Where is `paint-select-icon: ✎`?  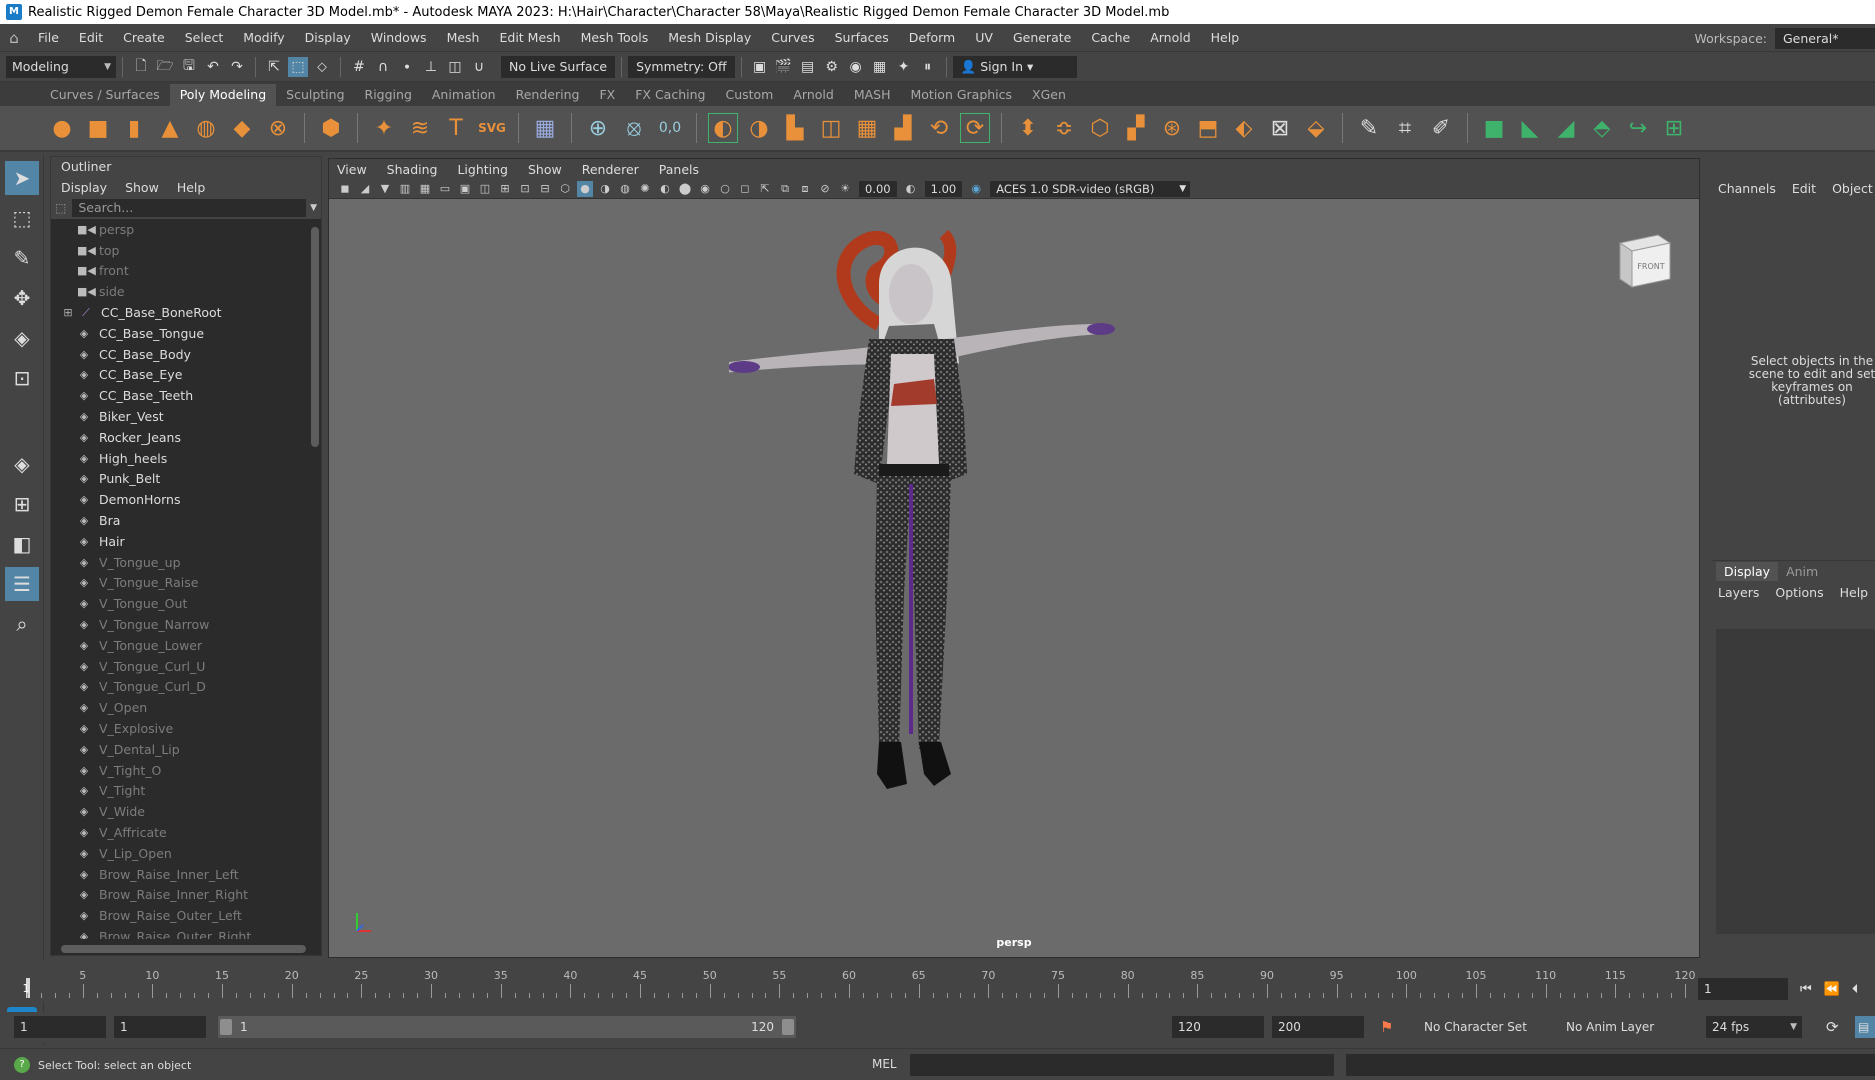
paint-select-icon: ✎ is located at coordinates (22, 258).